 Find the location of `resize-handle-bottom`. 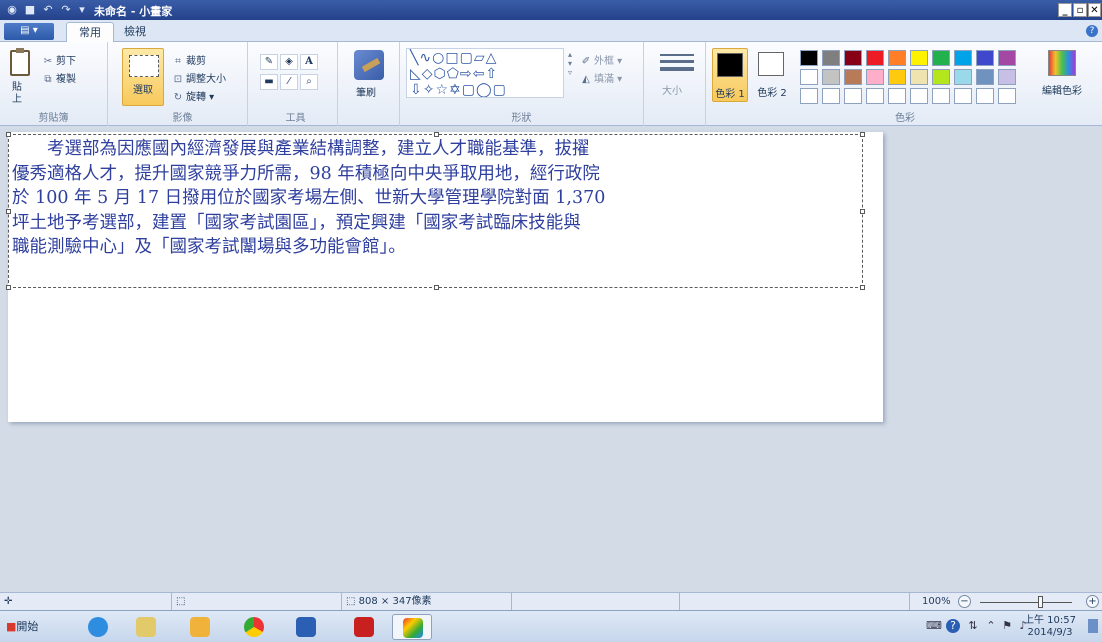

resize-handle-bottom is located at coordinates (436, 287).